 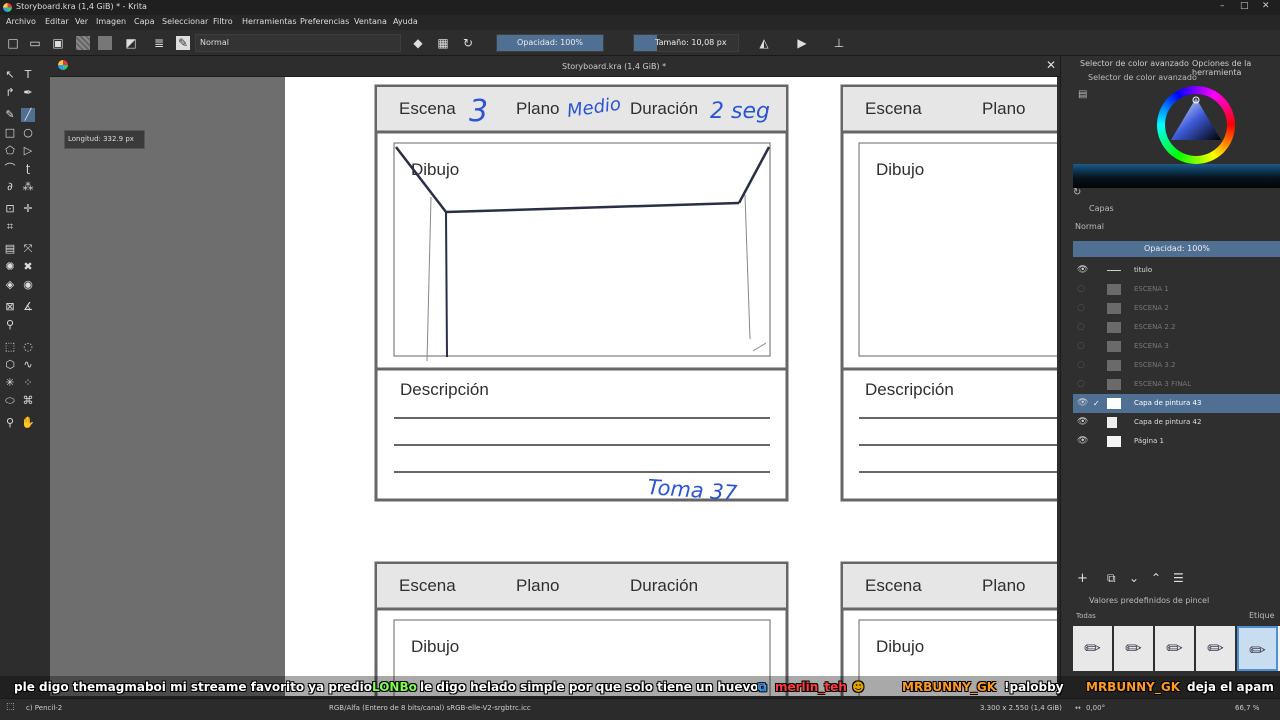 What do you see at coordinates (1266, 6) in the screenshot?
I see `close-window-button: ✕` at bounding box center [1266, 6].